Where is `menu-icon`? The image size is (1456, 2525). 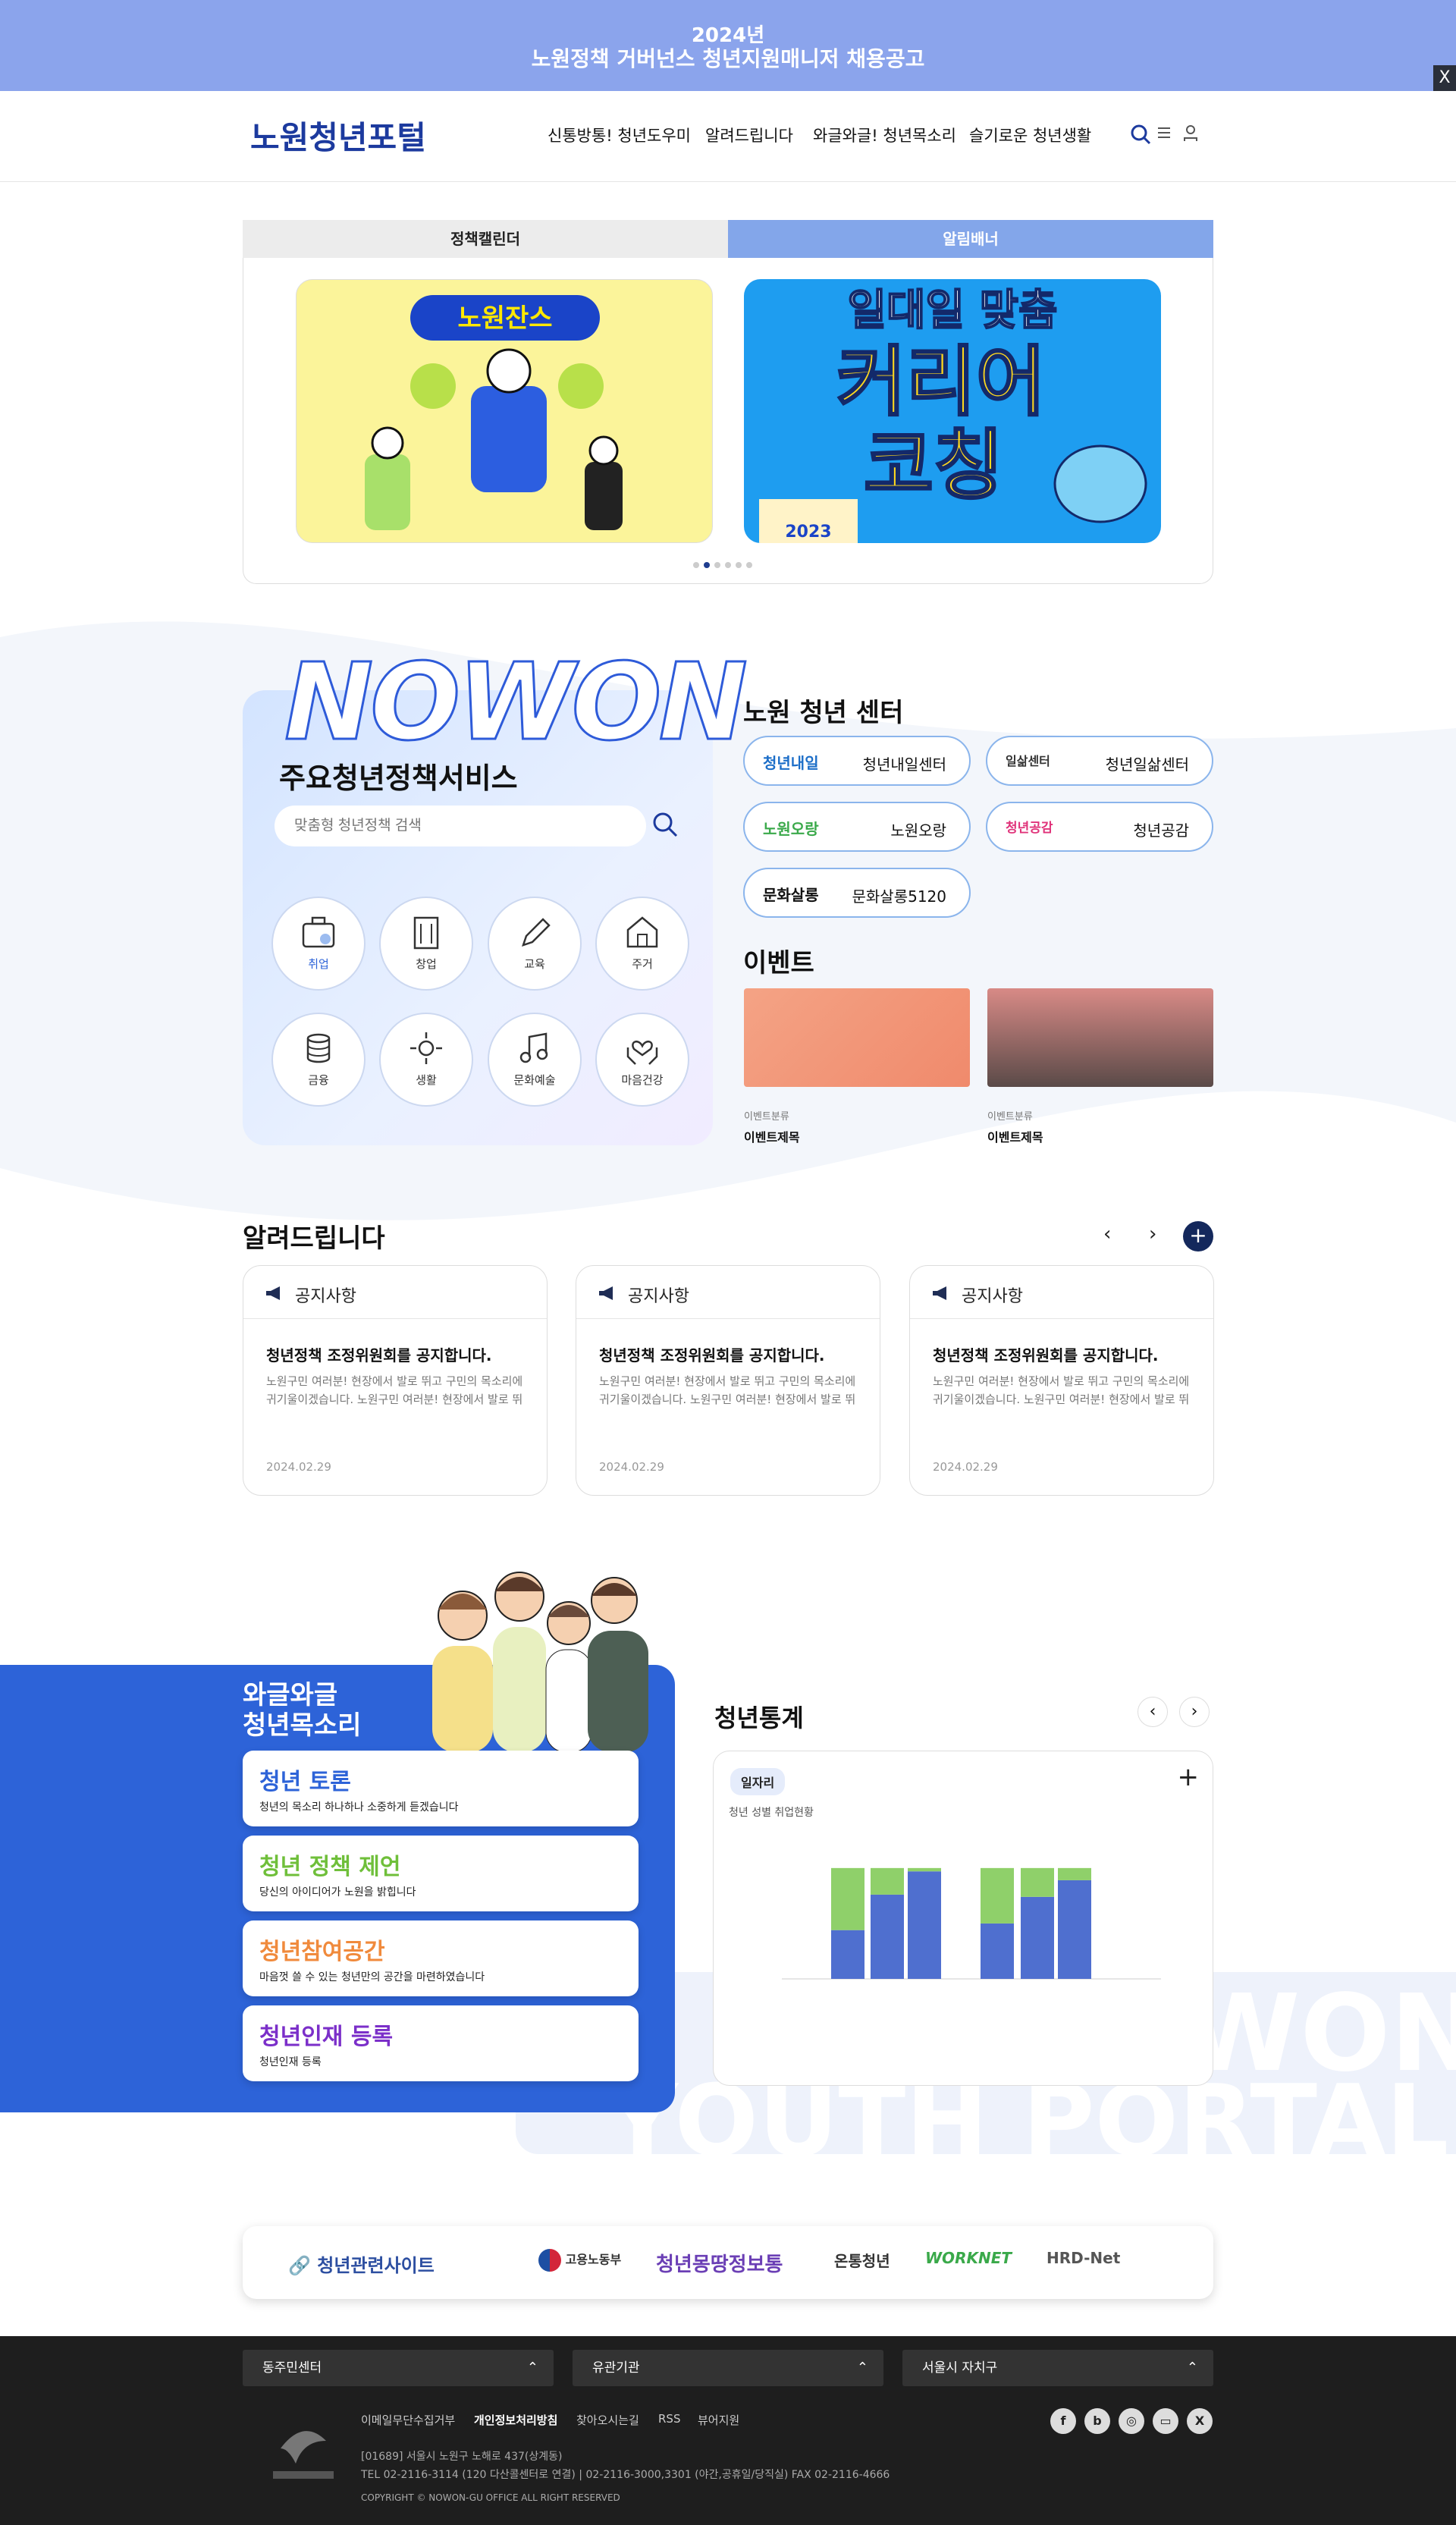
menu-icon is located at coordinates (1164, 132).